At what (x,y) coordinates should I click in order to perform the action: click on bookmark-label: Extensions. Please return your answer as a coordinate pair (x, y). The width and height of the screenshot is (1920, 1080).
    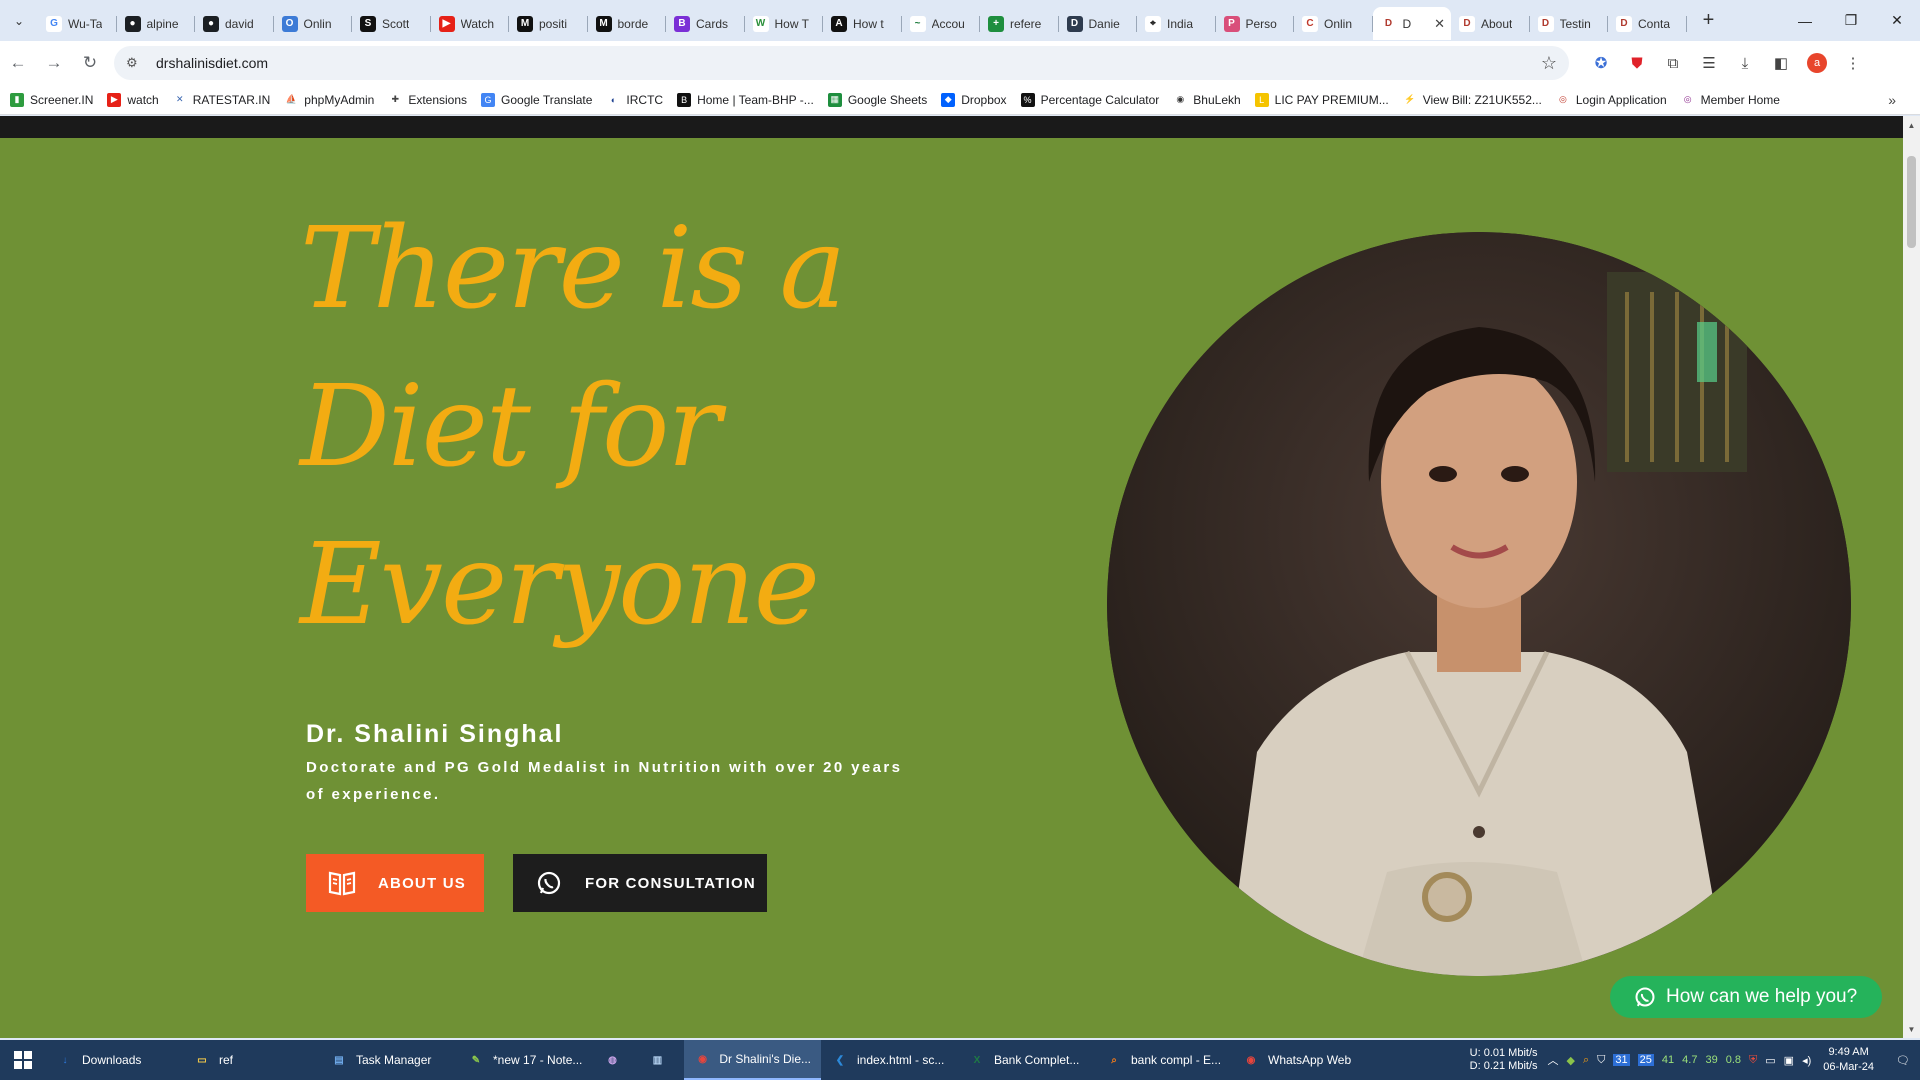
    Looking at the image, I should click on (438, 99).